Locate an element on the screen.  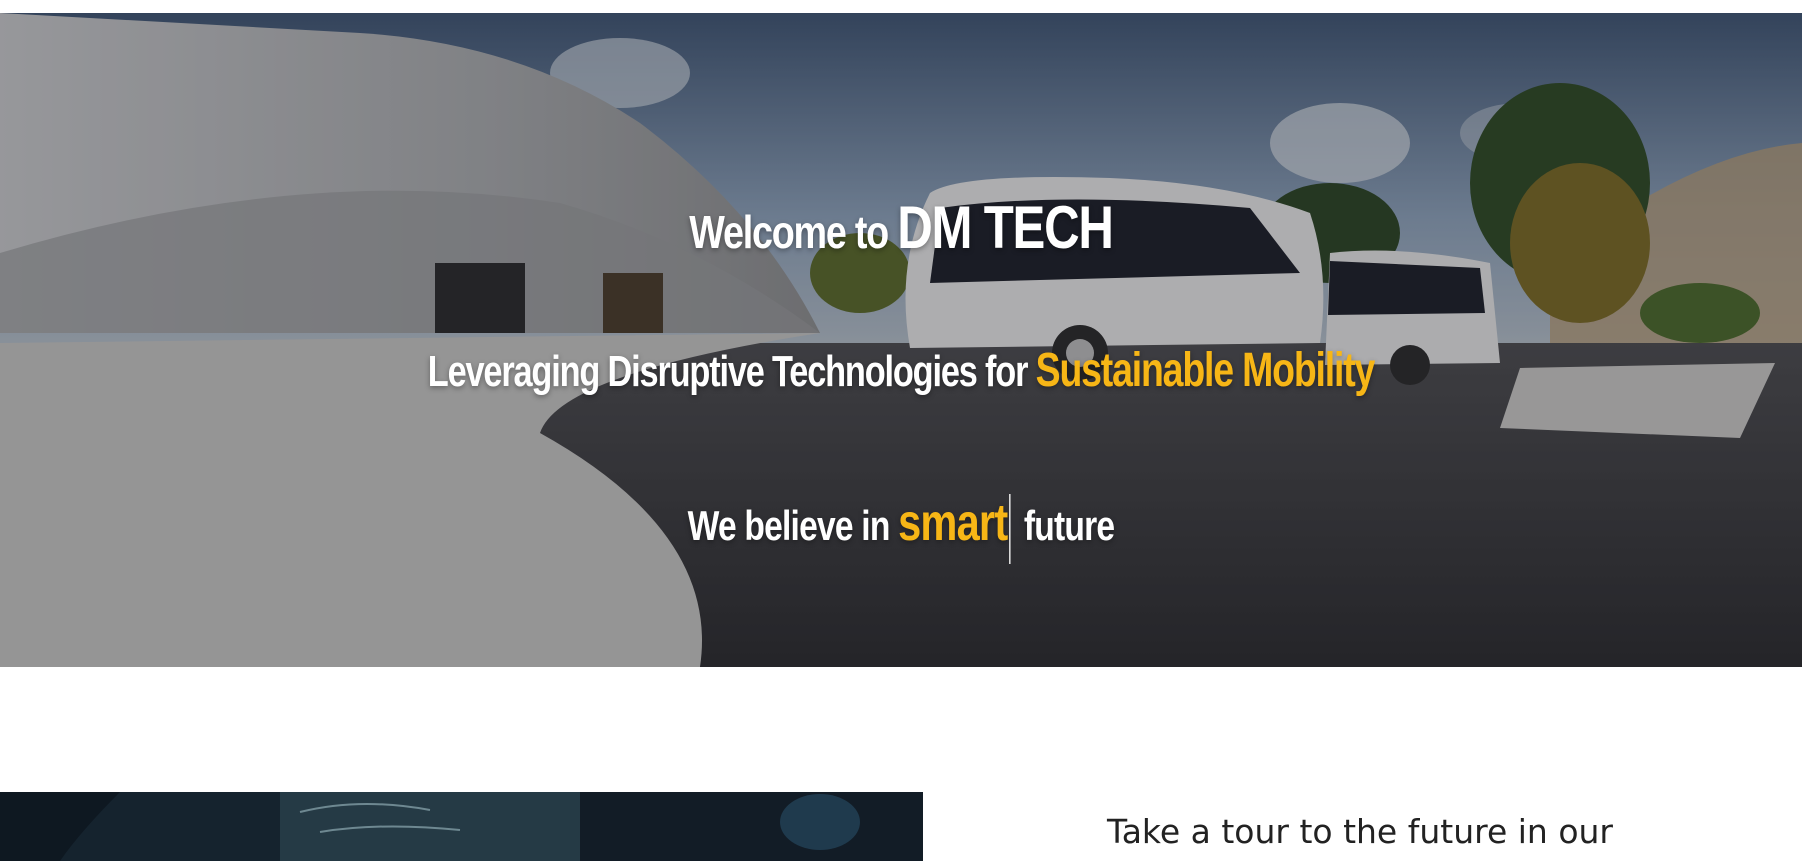
tour-preview-graphic is located at coordinates (461, 826).